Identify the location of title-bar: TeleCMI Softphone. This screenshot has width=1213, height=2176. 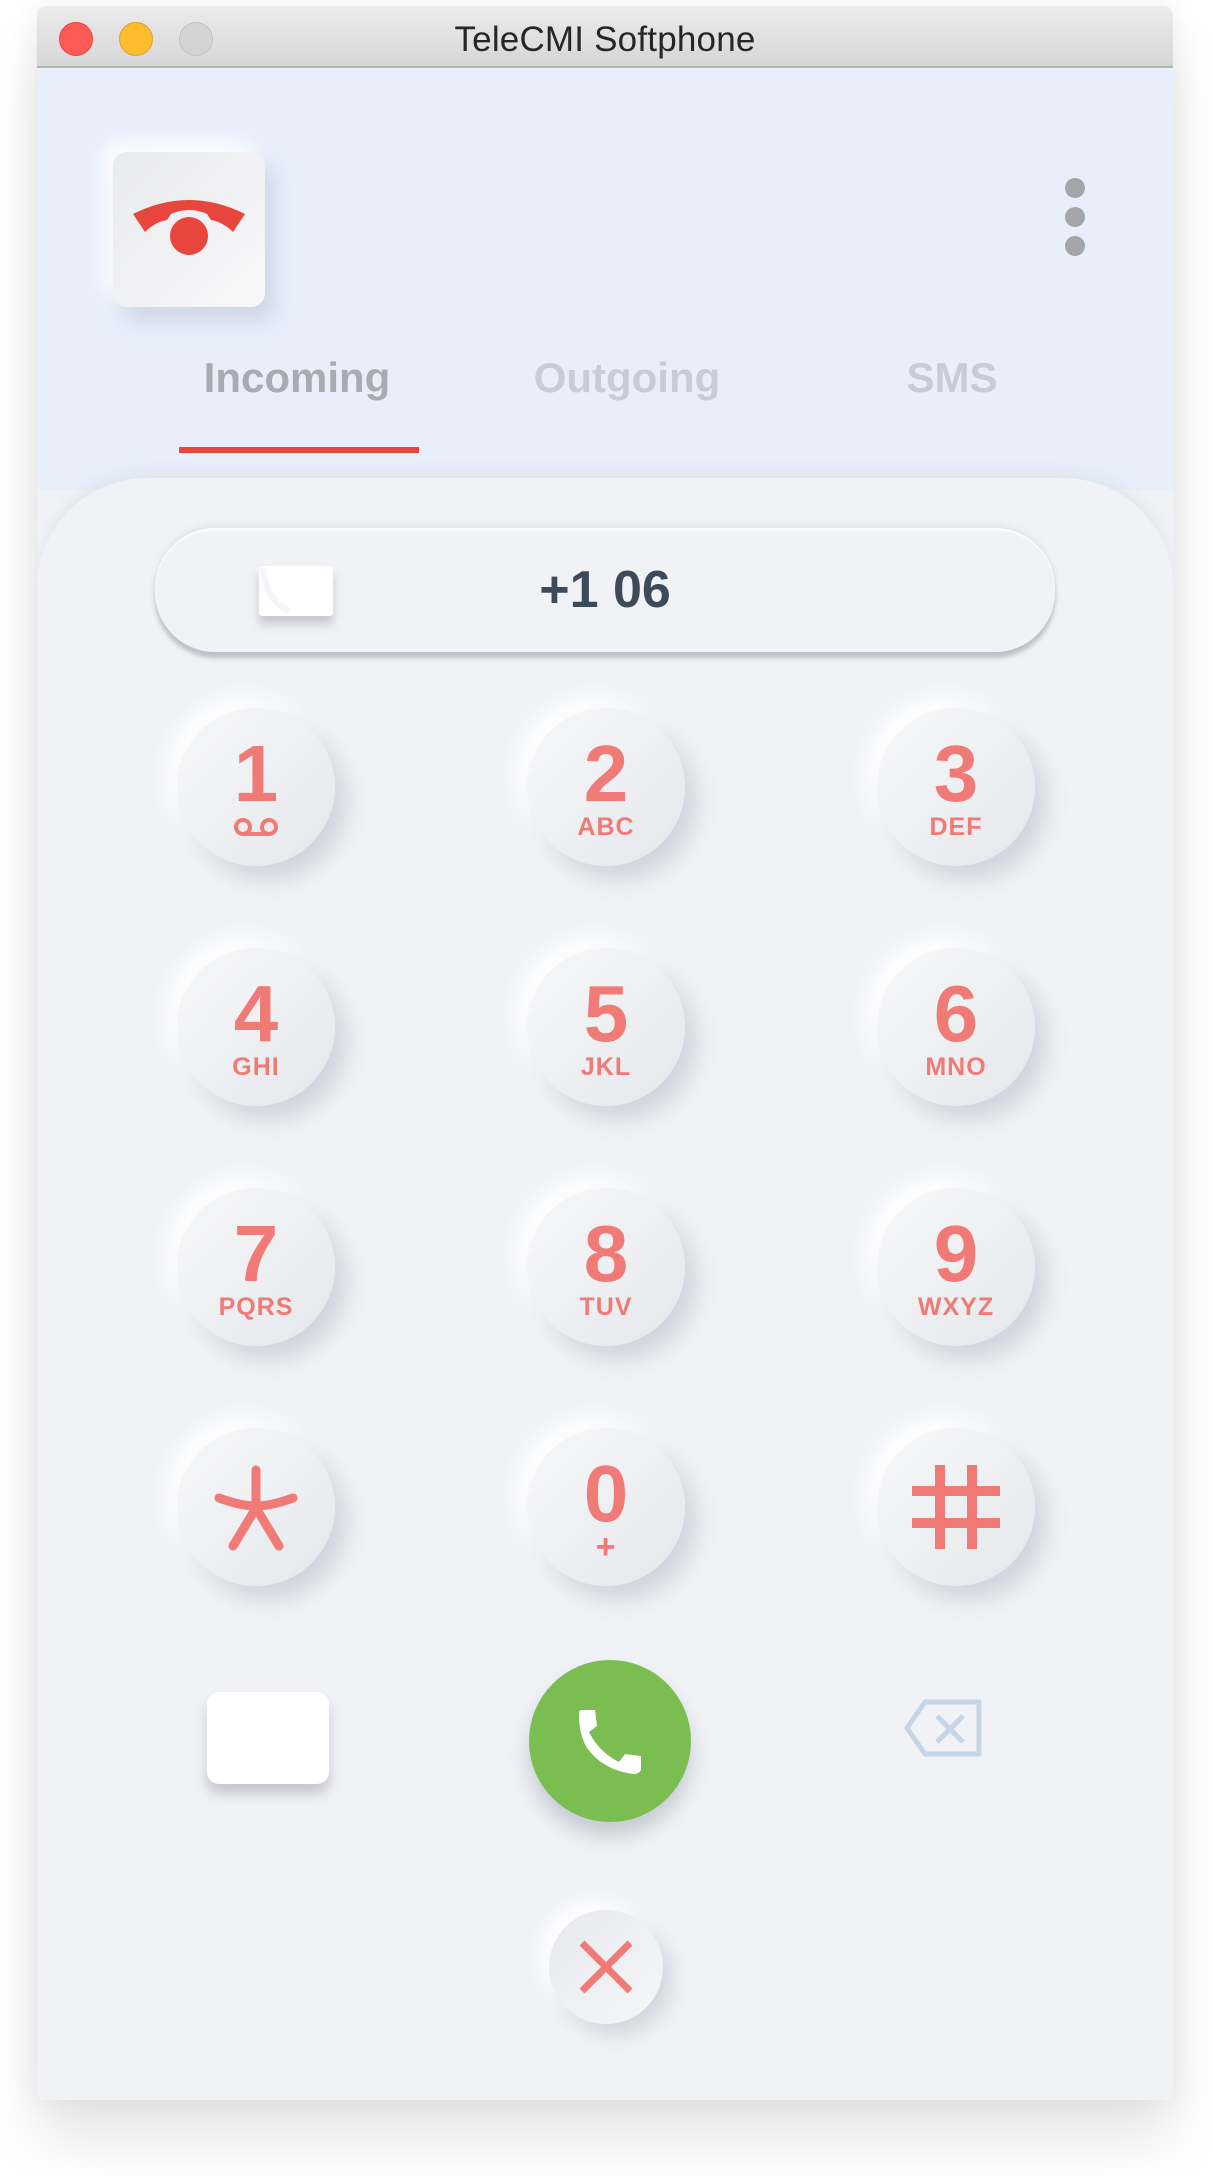
(605, 37).